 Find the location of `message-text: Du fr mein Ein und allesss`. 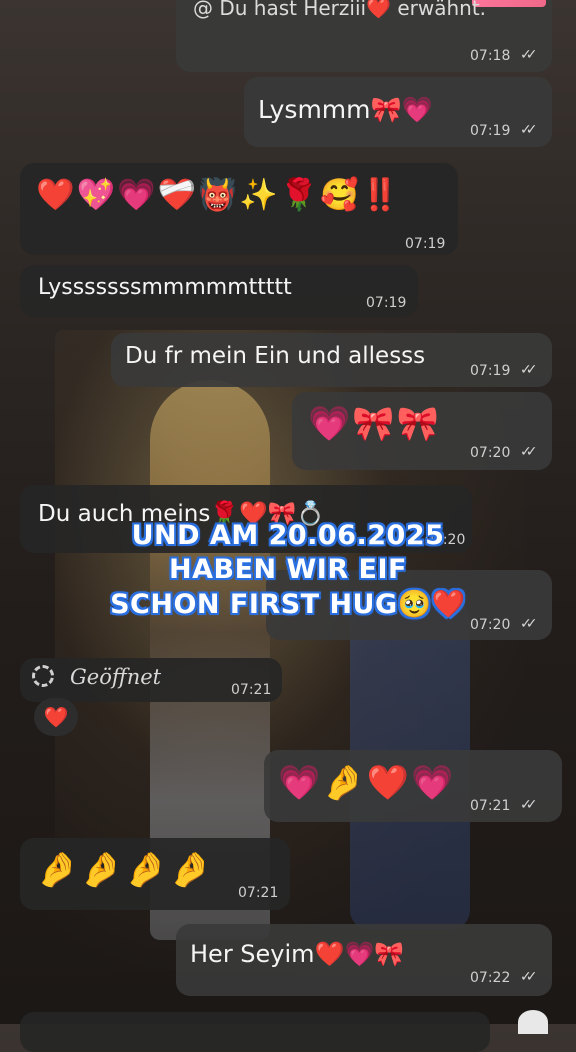

message-text: Du fr mein Ein und allesss is located at coordinates (275, 356).